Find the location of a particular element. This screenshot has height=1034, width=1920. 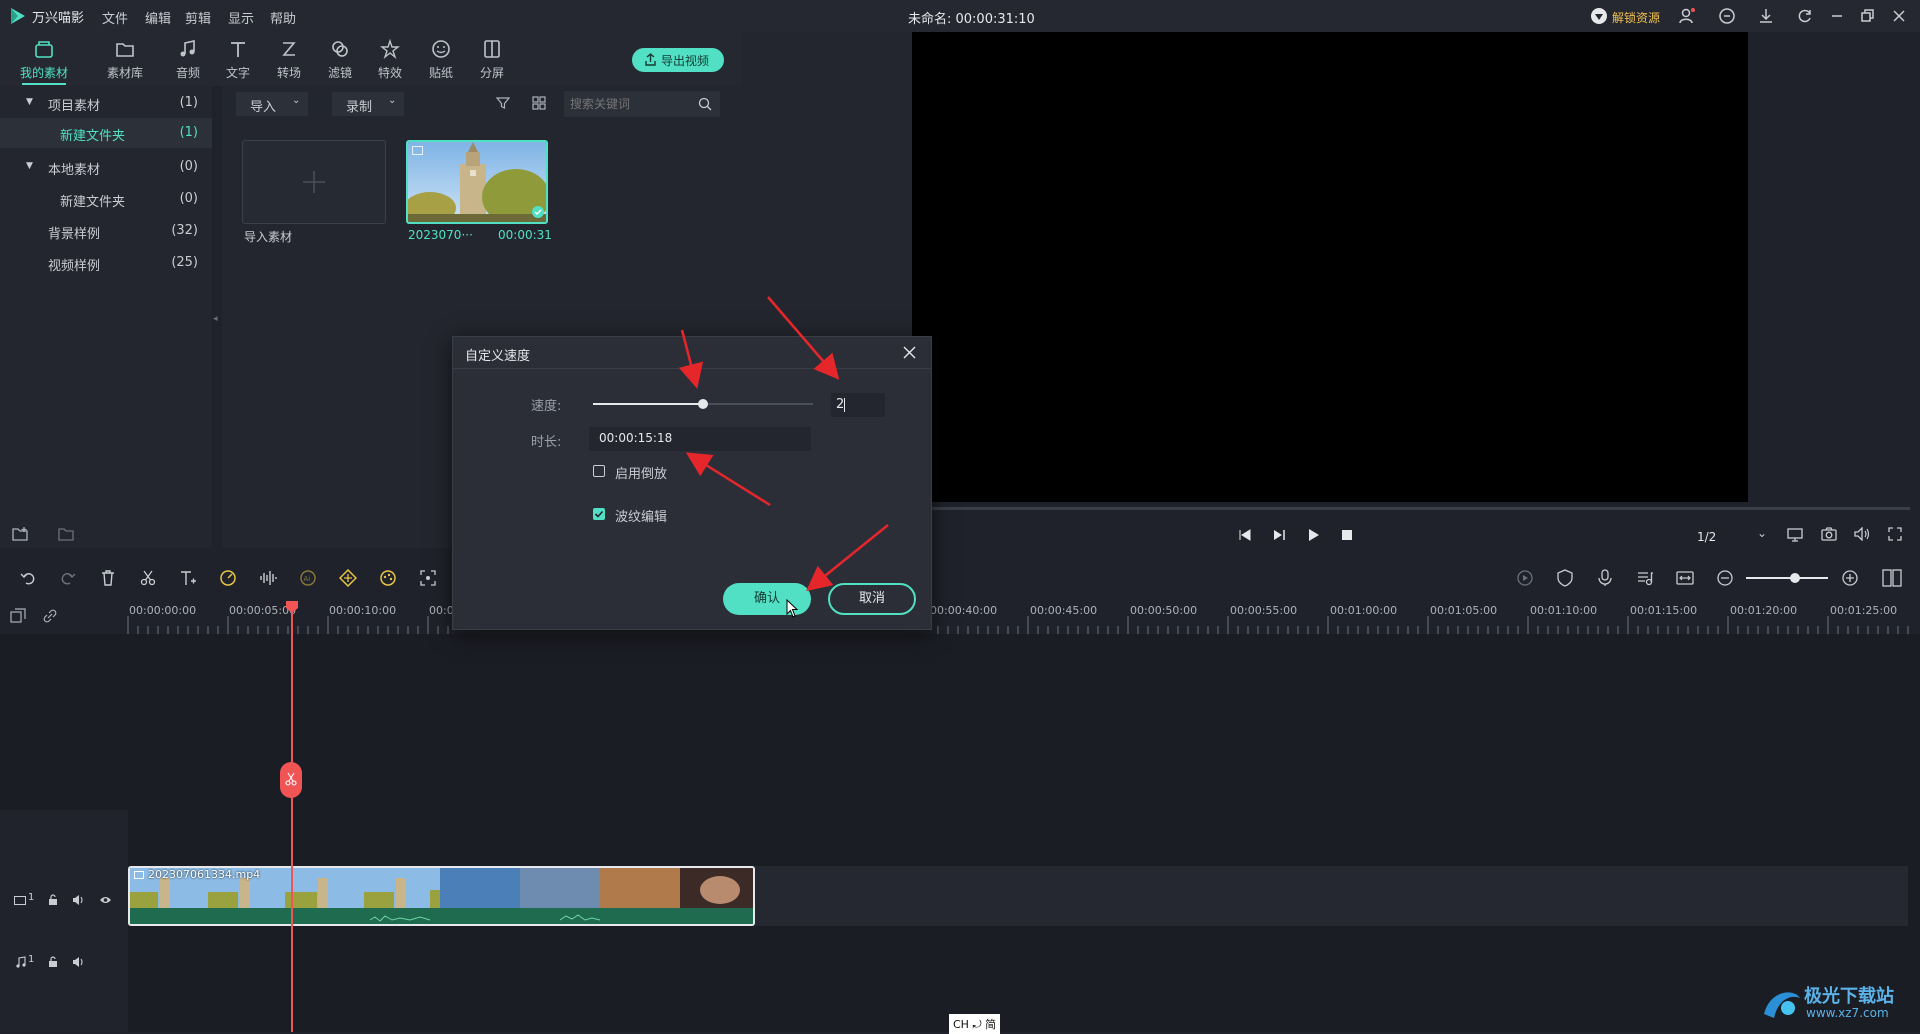

watermark: 极光下载站 www.xz7.com is located at coordinates (1840, 1006).